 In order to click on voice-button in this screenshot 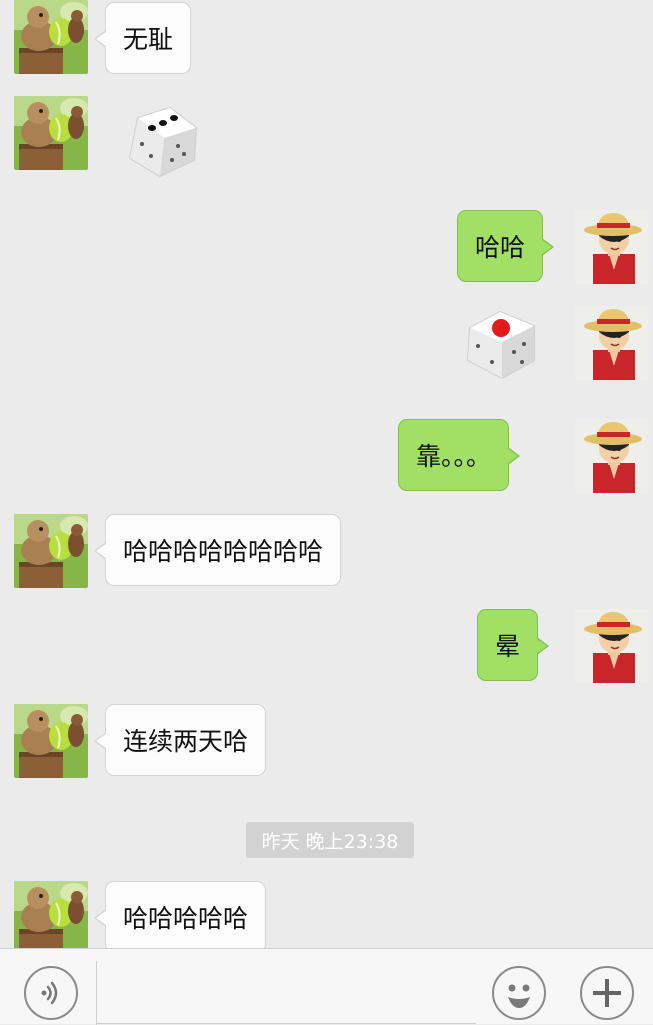, I will do `click(51, 993)`.